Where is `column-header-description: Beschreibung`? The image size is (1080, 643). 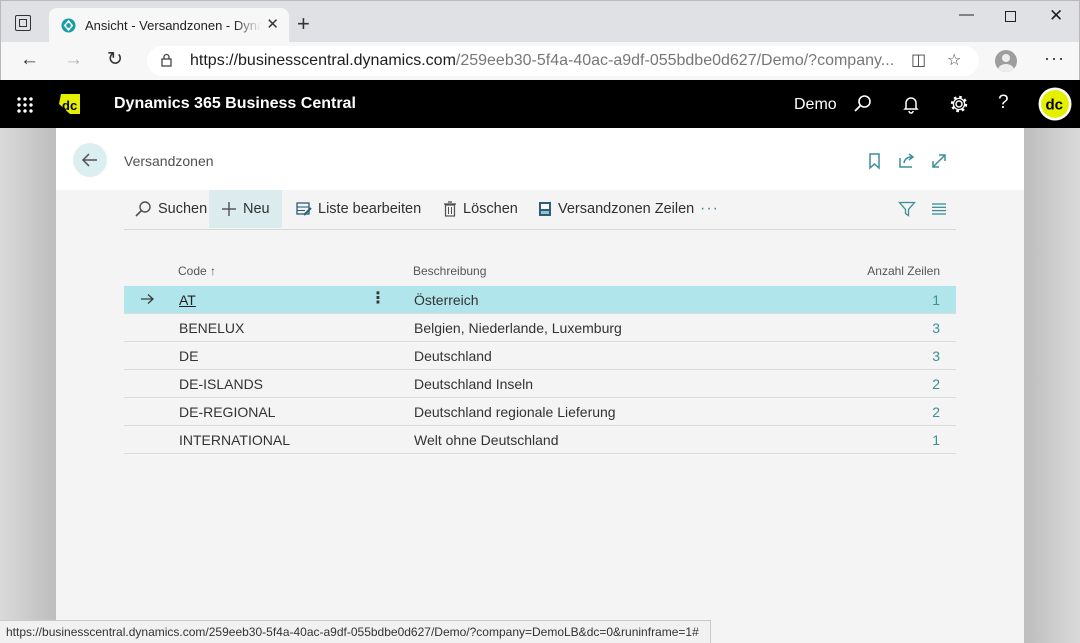 column-header-description: Beschreibung is located at coordinates (449, 271).